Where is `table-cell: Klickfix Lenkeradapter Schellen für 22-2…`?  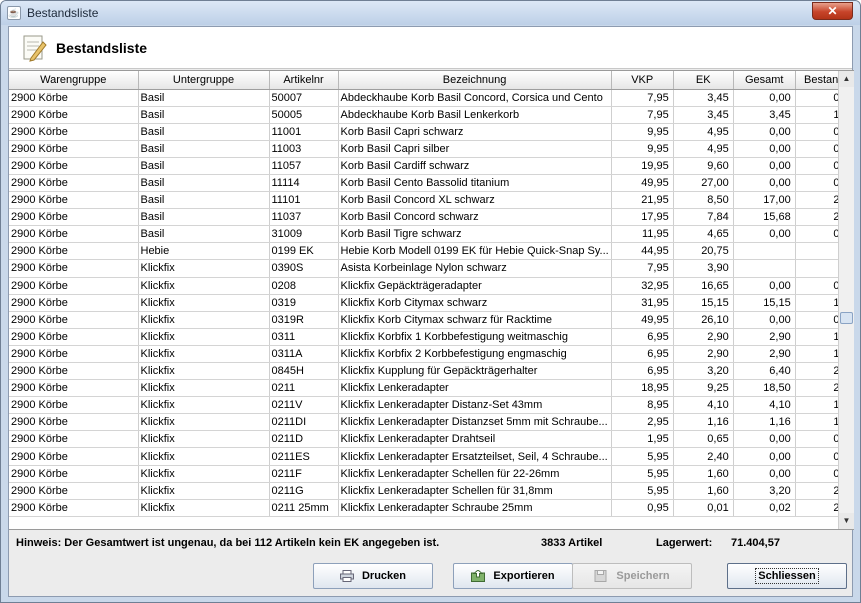 table-cell: Klickfix Lenkeradapter Schellen für 22-2… is located at coordinates (475, 474).